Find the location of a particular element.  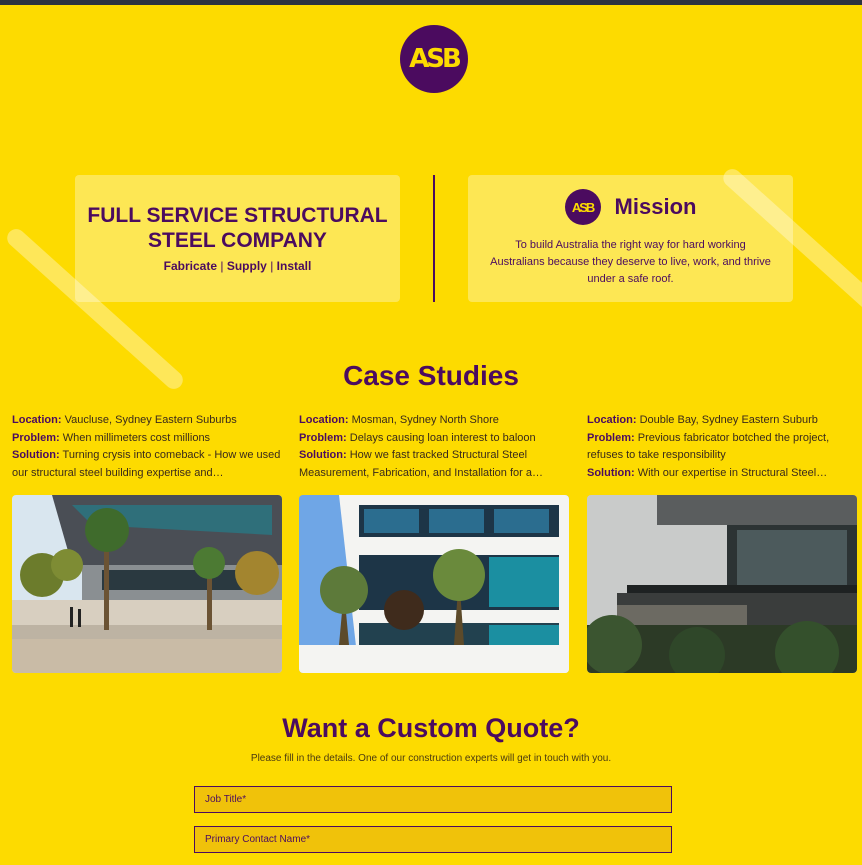

double-bay-building-photo is located at coordinates (722, 584).